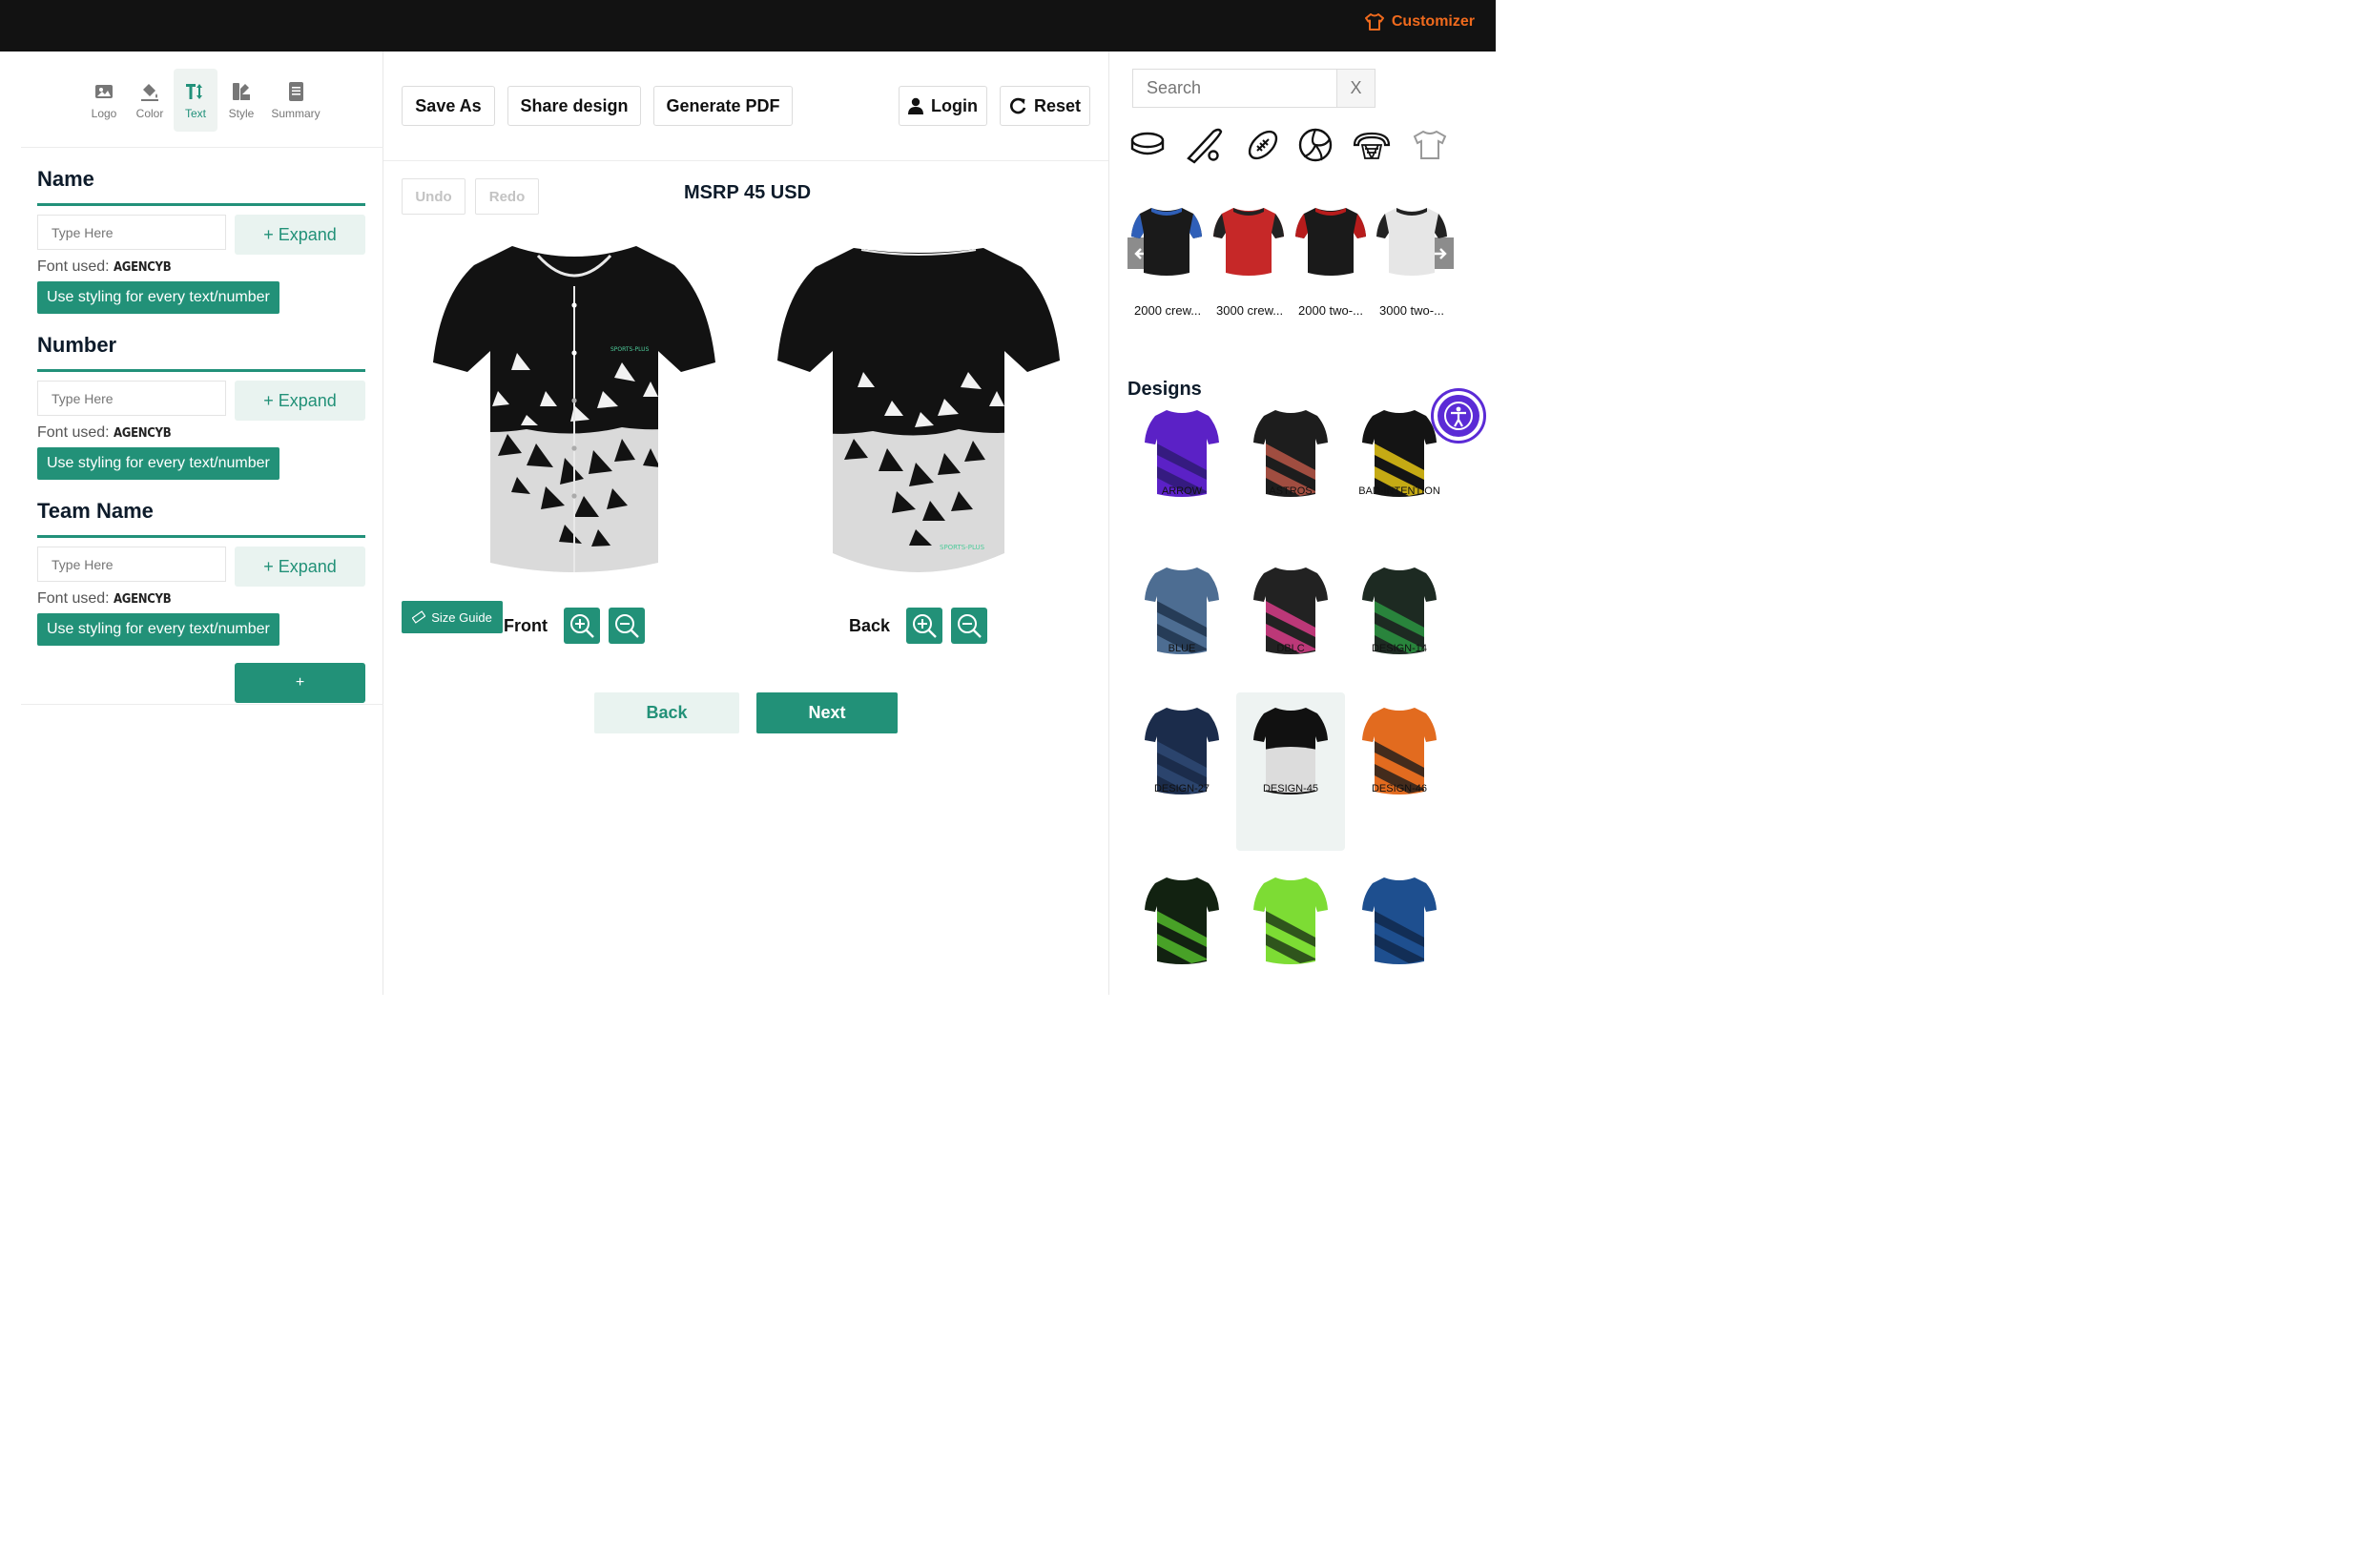  Describe the element at coordinates (1234, 88) in the screenshot. I see `search-input` at that location.